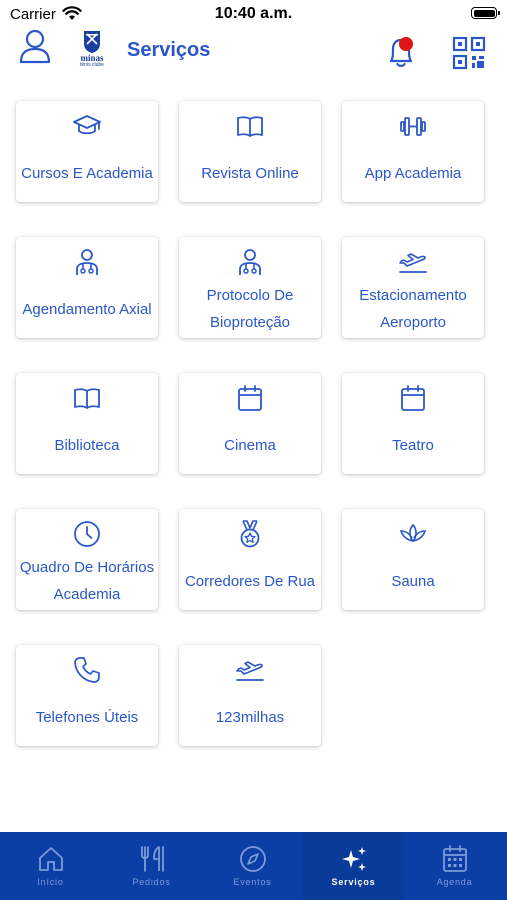 The width and height of the screenshot is (507, 900). Describe the element at coordinates (413, 173) in the screenshot. I see `service-label: App Academia` at that location.